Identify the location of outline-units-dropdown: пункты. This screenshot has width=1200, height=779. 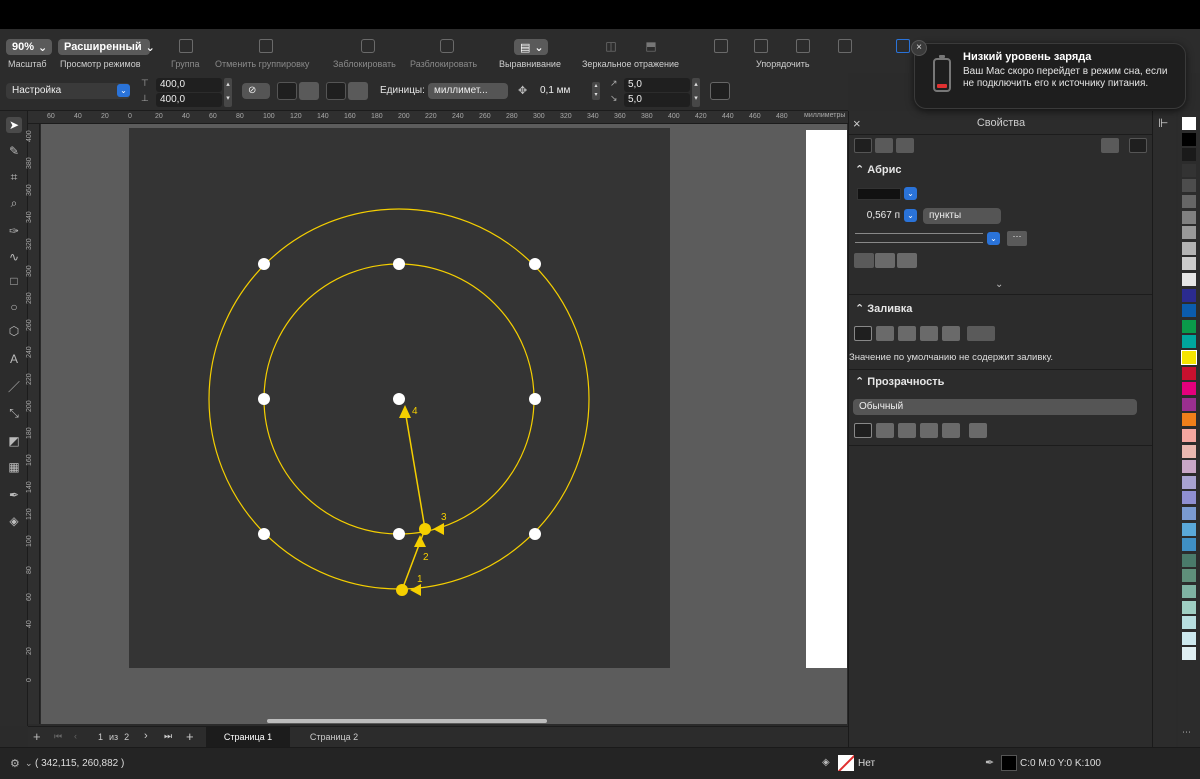
(962, 216).